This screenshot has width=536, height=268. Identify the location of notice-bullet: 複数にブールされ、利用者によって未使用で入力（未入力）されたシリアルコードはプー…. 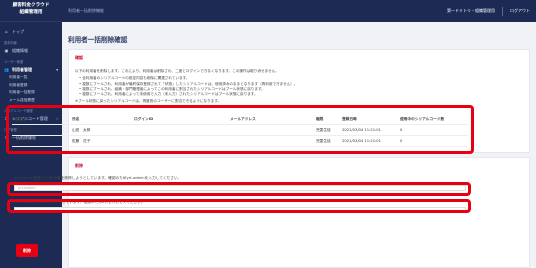
(302, 94).